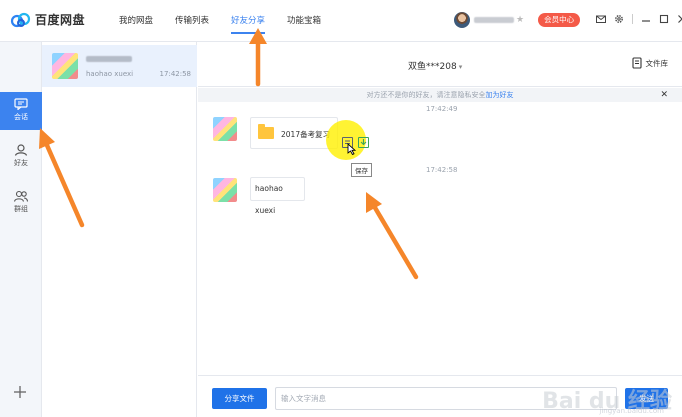  What do you see at coordinates (21, 229) in the screenshot?
I see `left-rail: 会话 好友 群组` at bounding box center [21, 229].